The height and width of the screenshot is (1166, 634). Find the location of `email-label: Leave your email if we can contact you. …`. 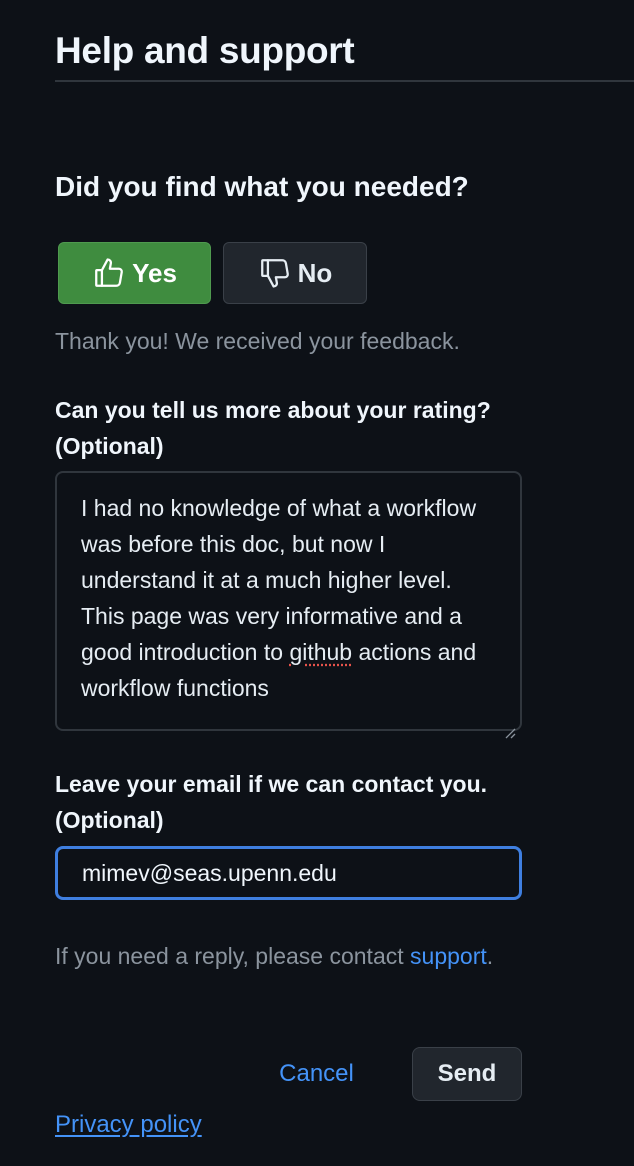

email-label: Leave your email if we can contact you. … is located at coordinates (315, 802).